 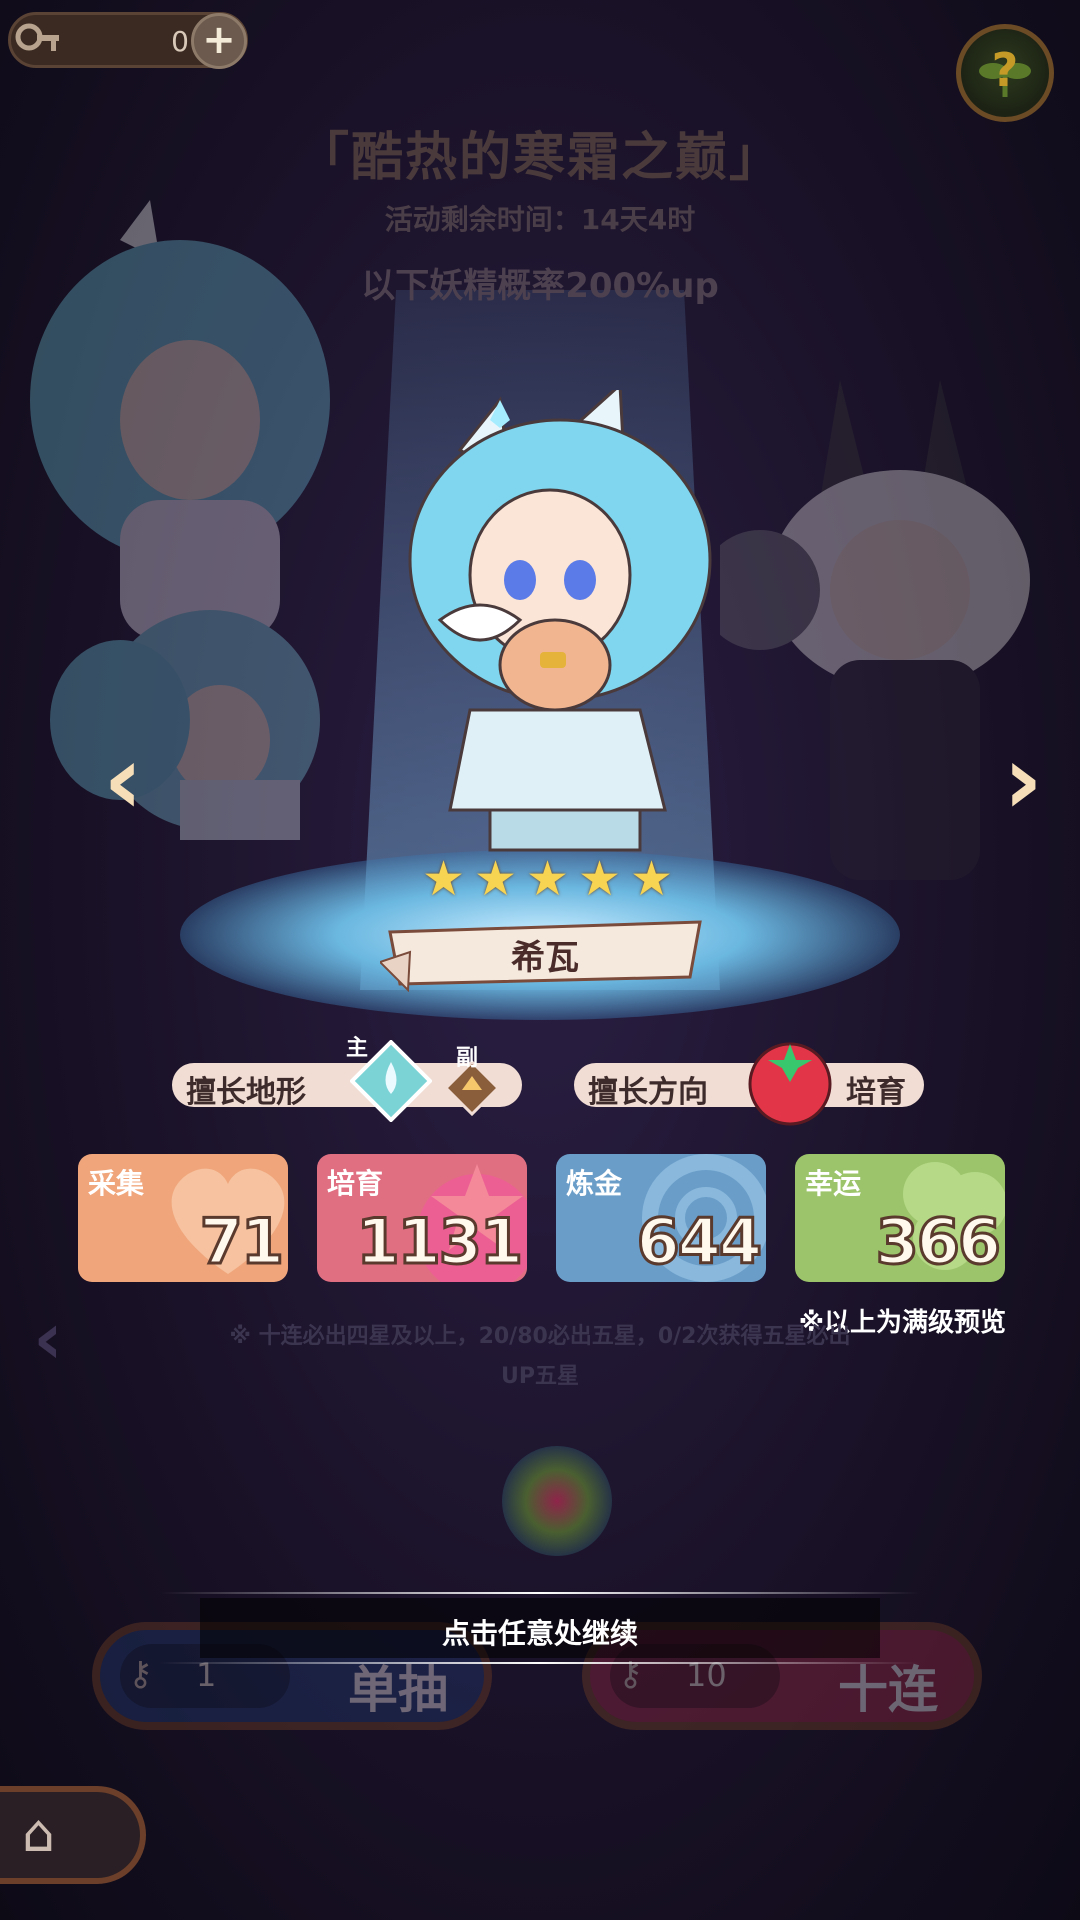 I want to click on specialty-direction-label: 擅长方向, so click(x=648, y=1092).